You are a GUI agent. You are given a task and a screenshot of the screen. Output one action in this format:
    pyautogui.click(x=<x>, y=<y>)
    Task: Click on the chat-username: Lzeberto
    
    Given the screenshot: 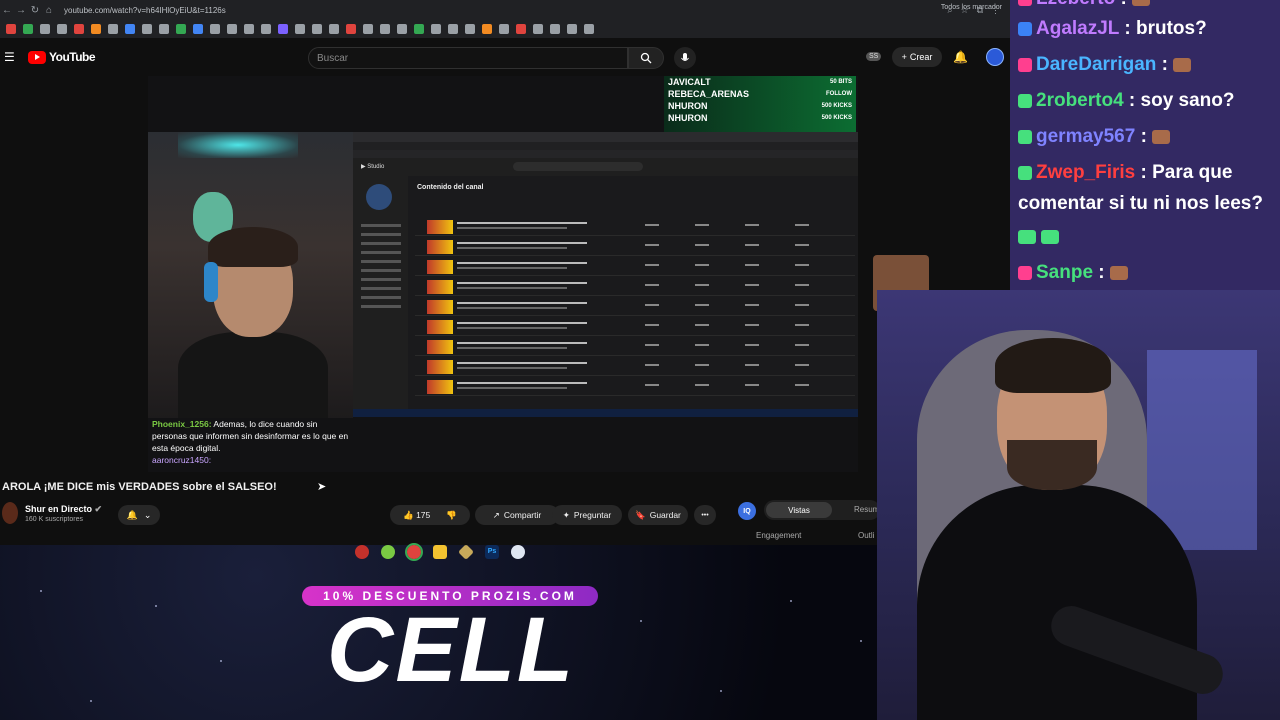 What is the action you would take?
    pyautogui.click(x=1075, y=4)
    